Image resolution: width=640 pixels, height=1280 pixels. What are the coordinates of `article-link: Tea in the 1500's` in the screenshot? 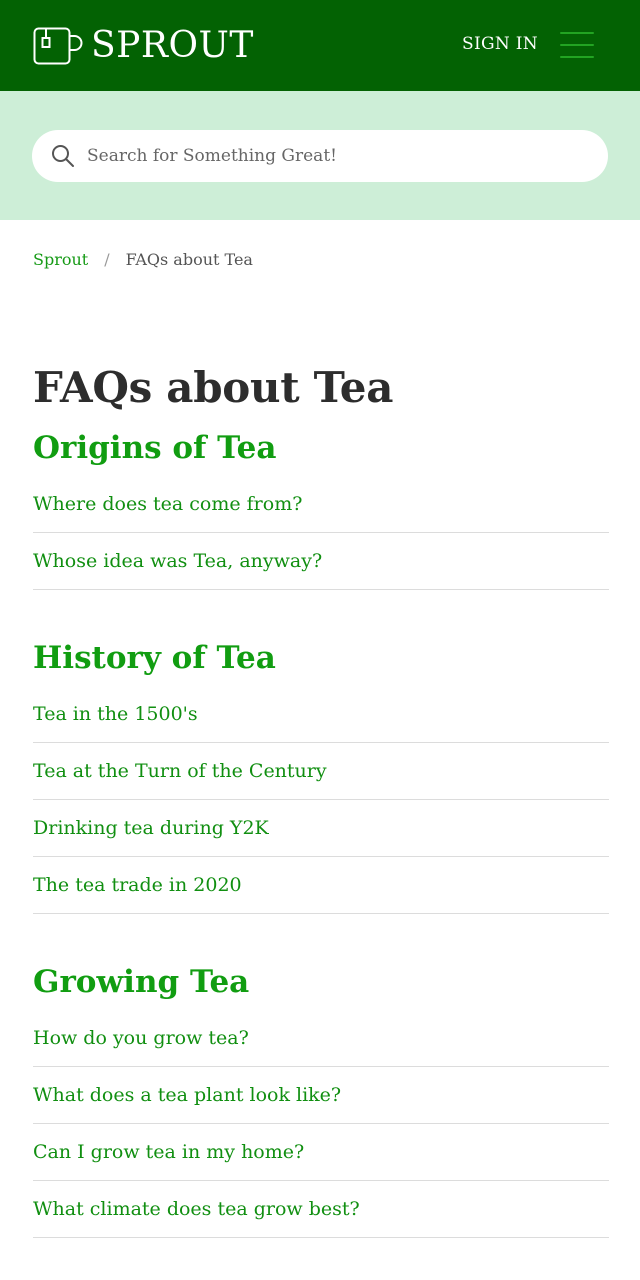 It's located at (115, 714).